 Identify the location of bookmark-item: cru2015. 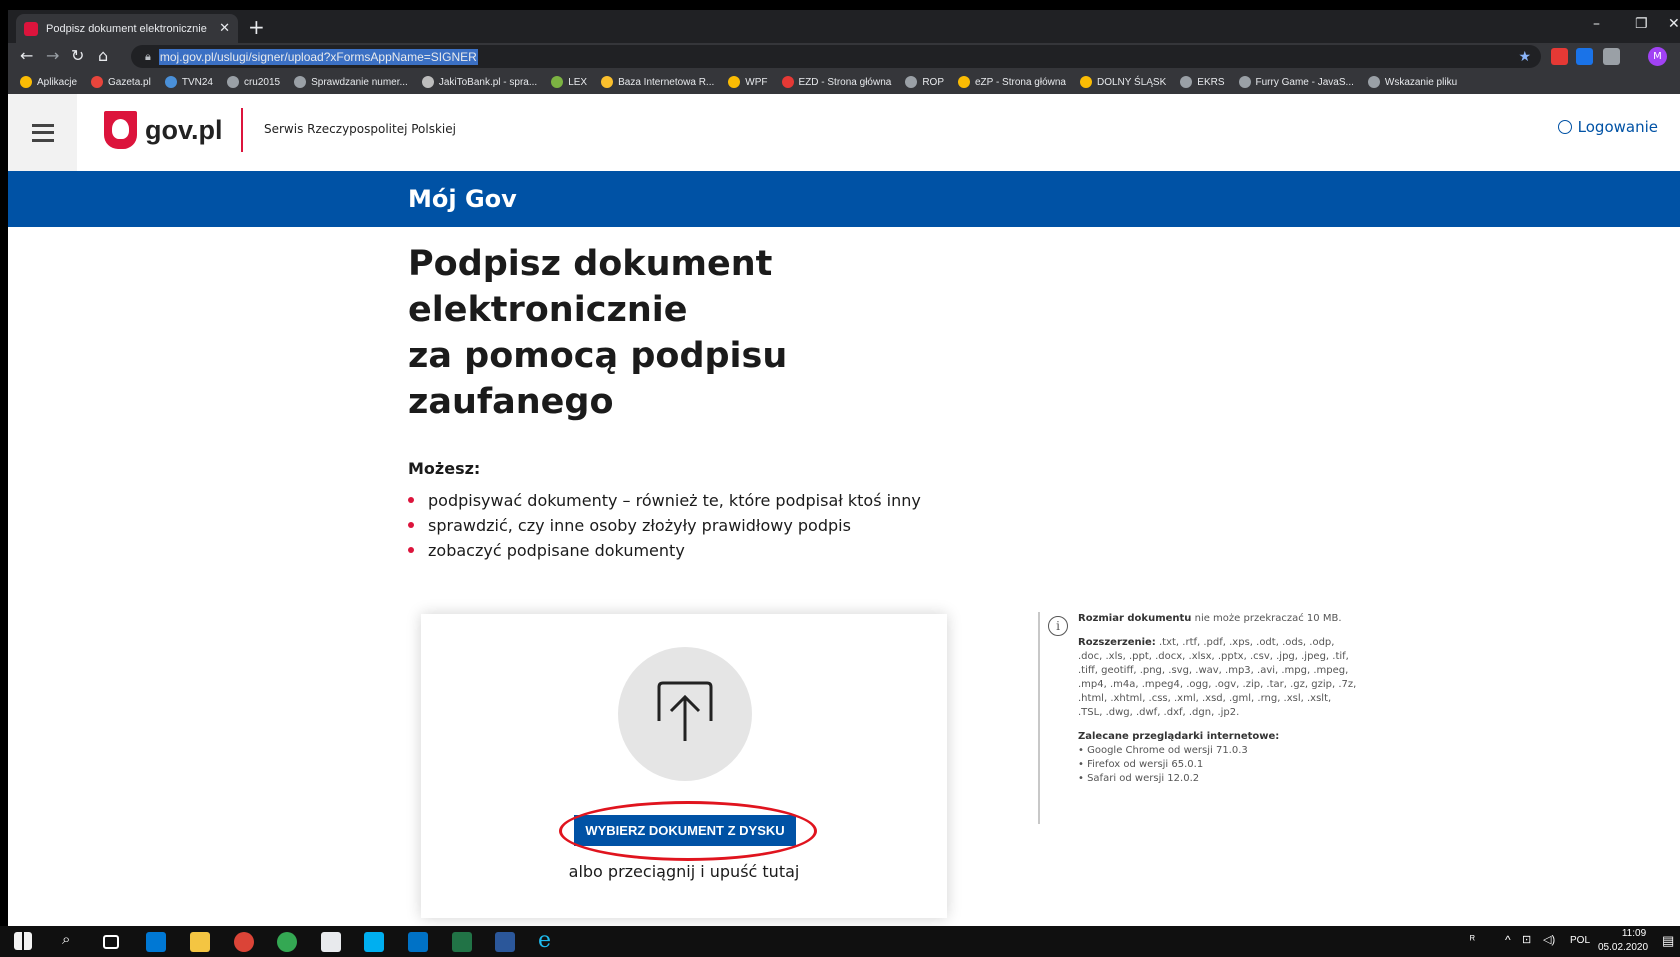
(253, 82).